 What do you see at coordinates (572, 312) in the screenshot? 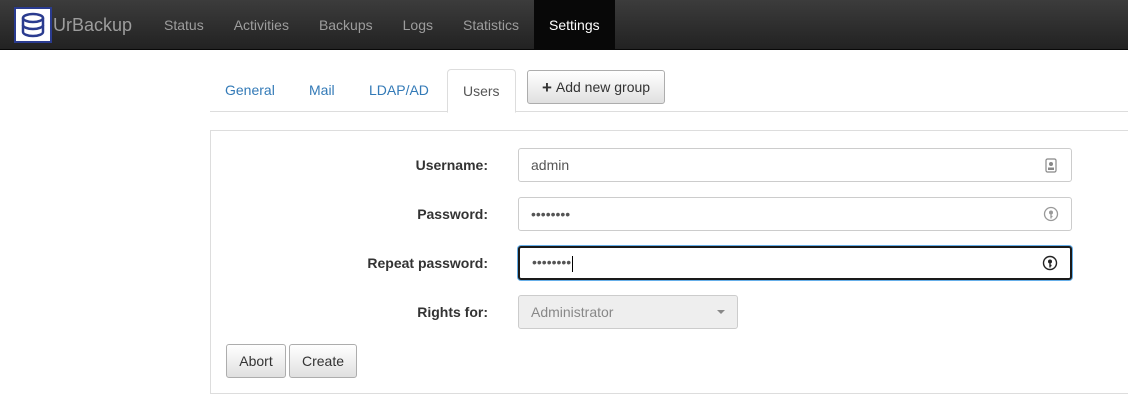
I see `rights-selected-value: Administrator` at bounding box center [572, 312].